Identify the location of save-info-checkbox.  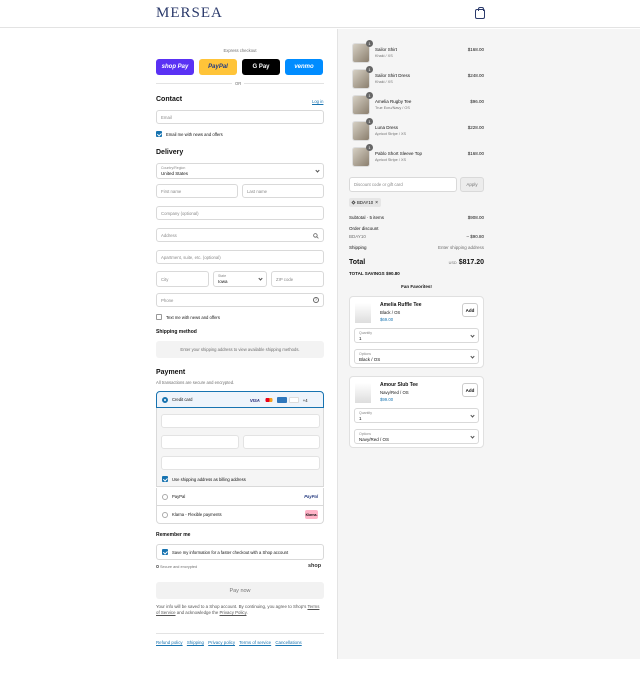
(165, 552).